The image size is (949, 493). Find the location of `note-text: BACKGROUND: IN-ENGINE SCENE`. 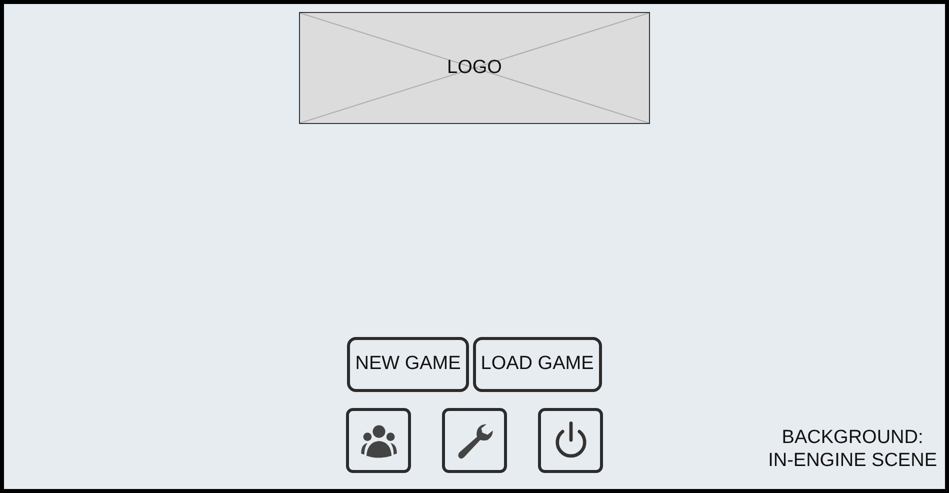

note-text: BACKGROUND: IN-ENGINE SCENE is located at coordinates (852, 450).